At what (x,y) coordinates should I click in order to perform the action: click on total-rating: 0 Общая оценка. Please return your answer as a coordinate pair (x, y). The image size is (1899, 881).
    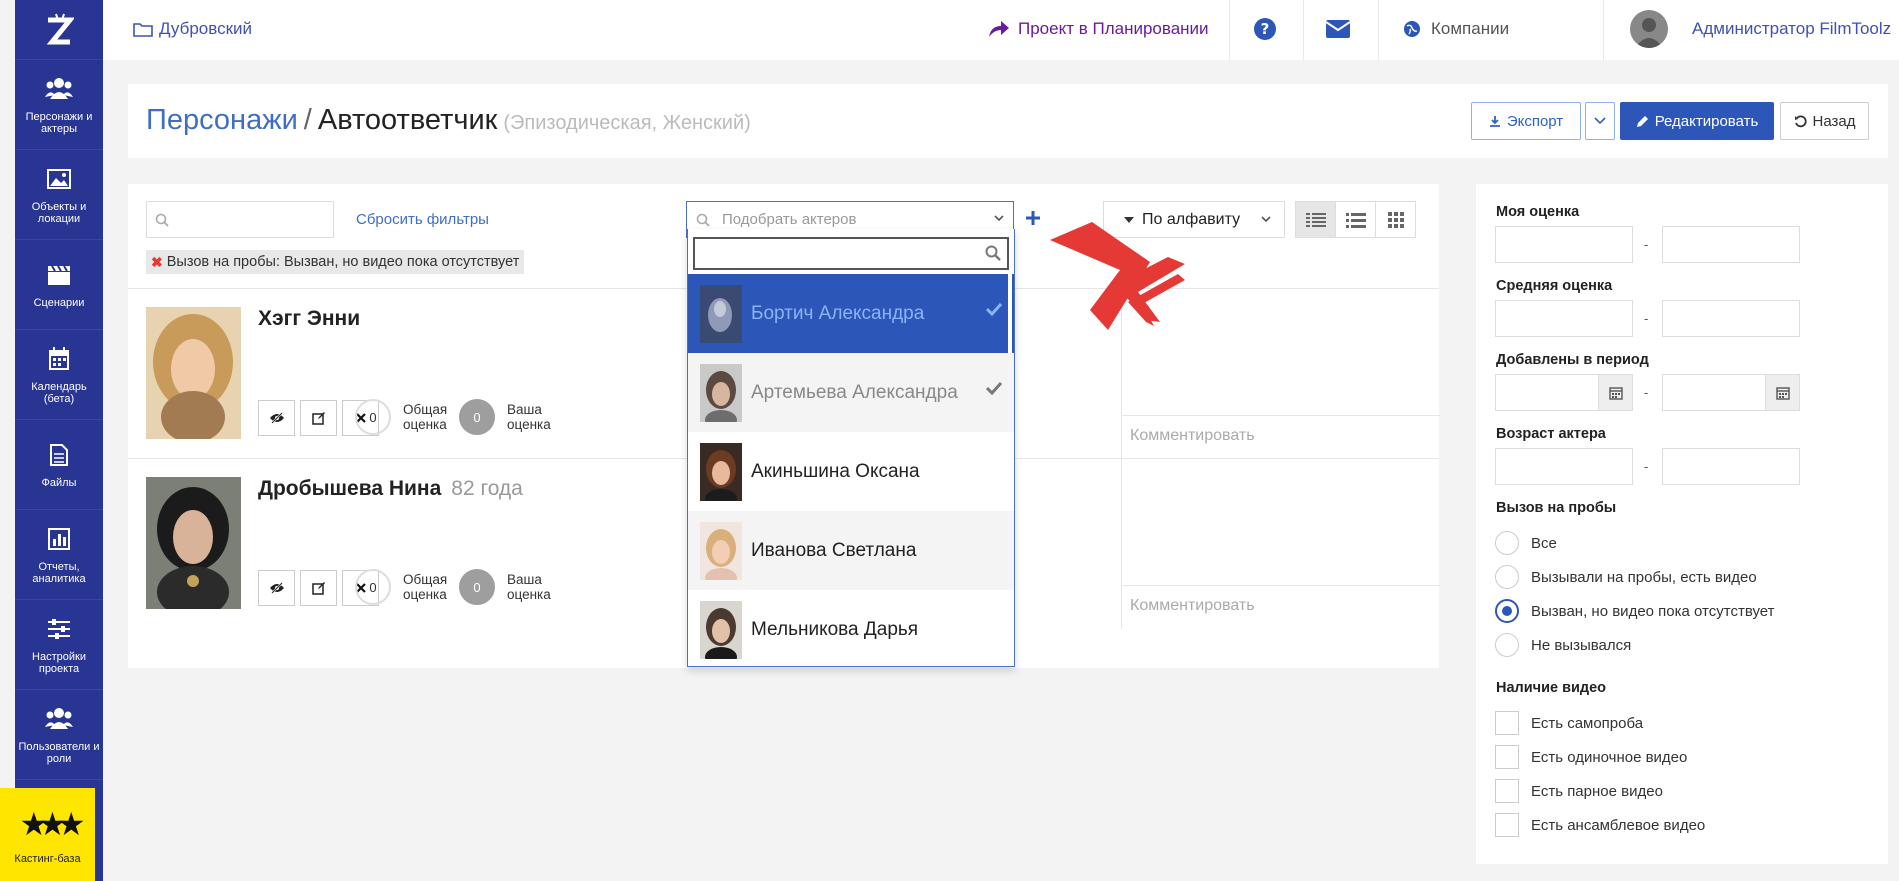
    Looking at the image, I should click on (409, 587).